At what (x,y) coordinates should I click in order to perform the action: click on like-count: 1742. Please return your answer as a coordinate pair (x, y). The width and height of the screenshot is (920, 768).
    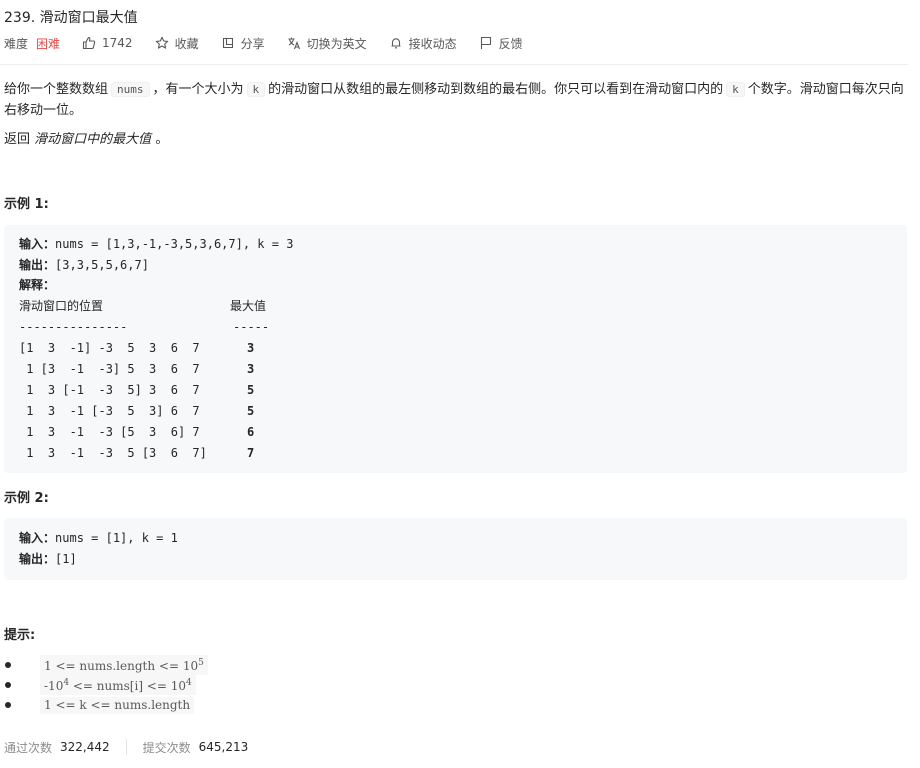
    Looking at the image, I should click on (117, 43).